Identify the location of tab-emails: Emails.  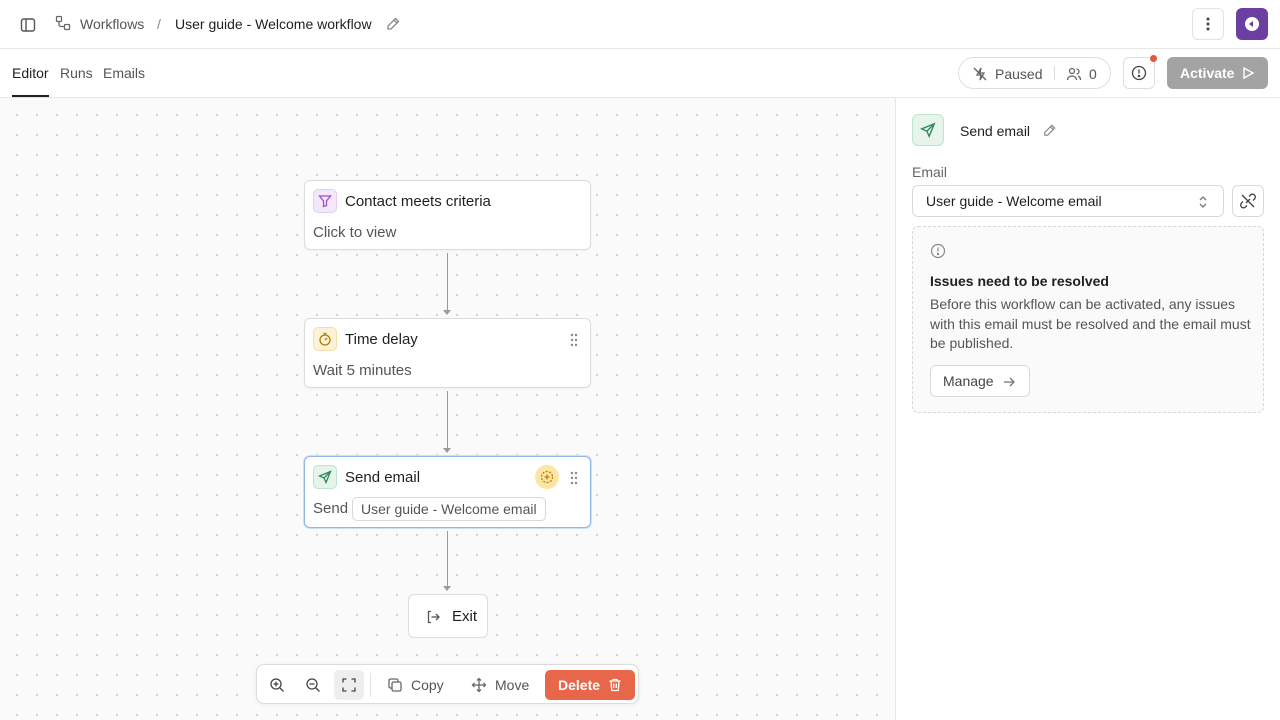
(124, 73).